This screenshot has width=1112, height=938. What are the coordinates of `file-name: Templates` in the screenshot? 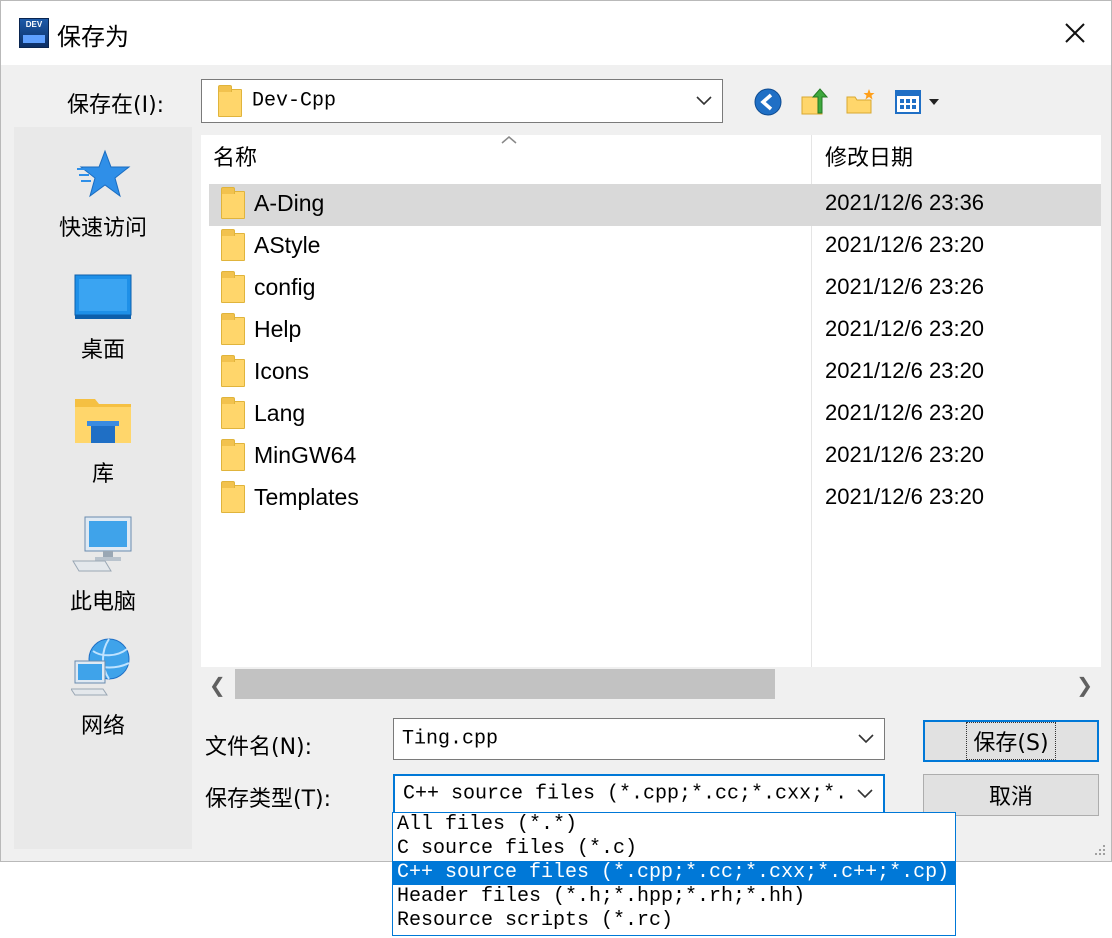 It's located at (306, 497).